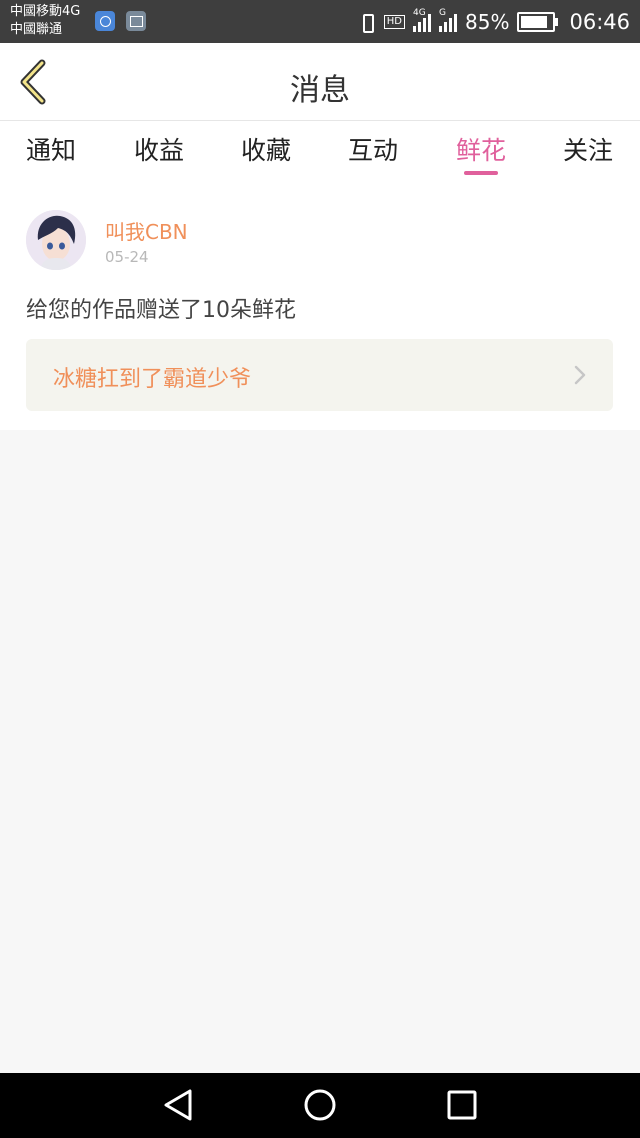 Image resolution: width=640 pixels, height=1138 pixels. What do you see at coordinates (45, 21) in the screenshot?
I see `carrier-info: 中國移動4G 中國聯通` at bounding box center [45, 21].